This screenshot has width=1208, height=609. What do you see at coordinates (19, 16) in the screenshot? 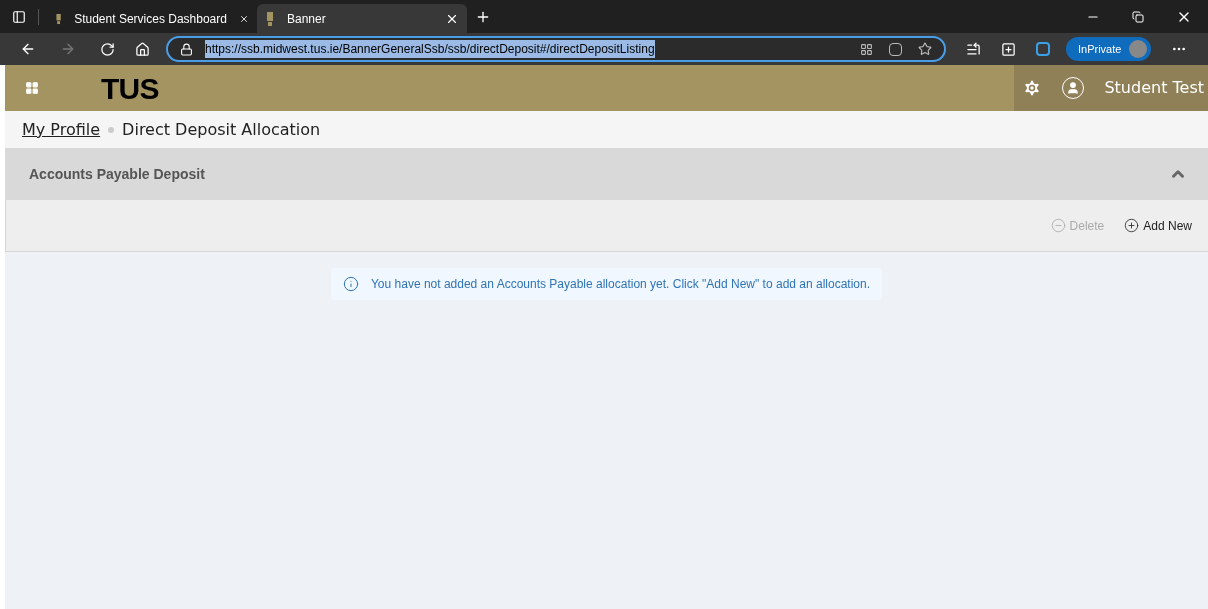
I see `sidebar-toggle-icon` at bounding box center [19, 16].